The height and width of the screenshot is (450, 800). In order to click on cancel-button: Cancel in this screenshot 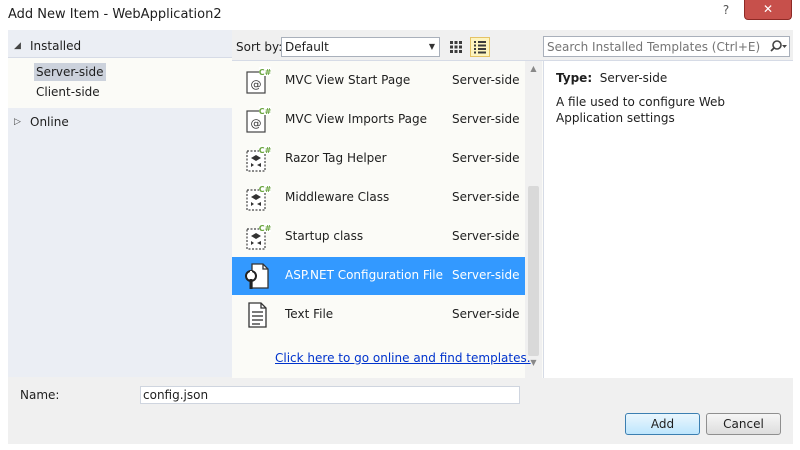, I will do `click(743, 424)`.